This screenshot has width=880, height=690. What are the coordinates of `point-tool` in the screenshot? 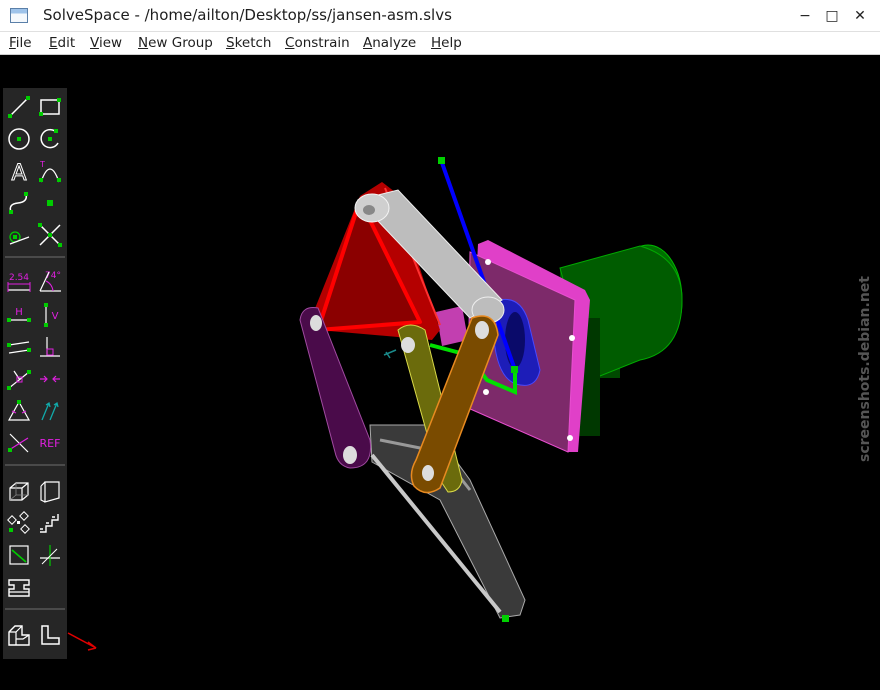 It's located at (50, 203).